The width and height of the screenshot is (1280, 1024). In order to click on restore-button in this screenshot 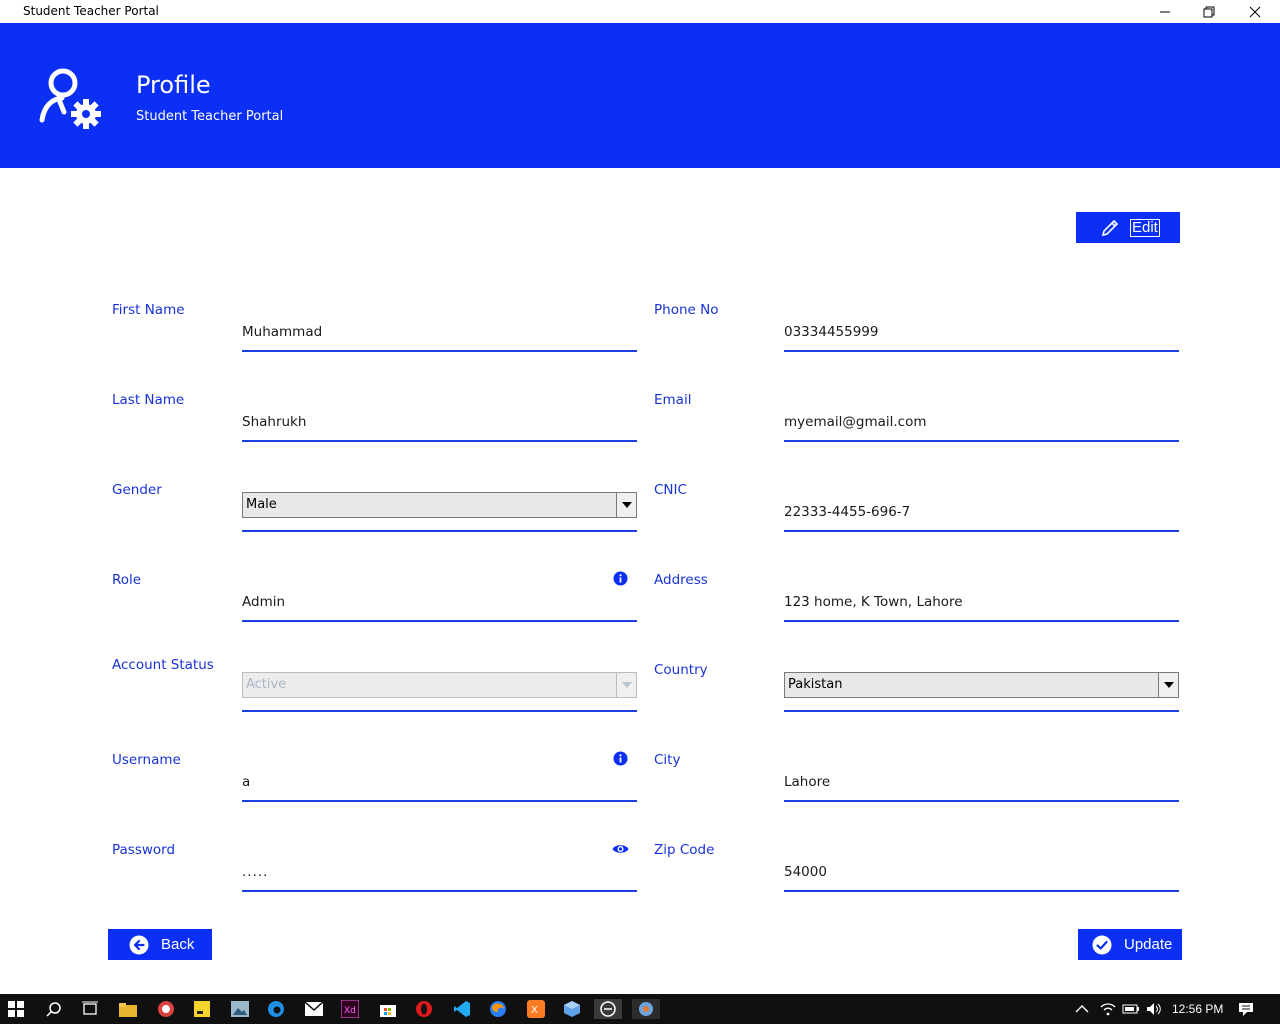, I will do `click(1209, 11)`.